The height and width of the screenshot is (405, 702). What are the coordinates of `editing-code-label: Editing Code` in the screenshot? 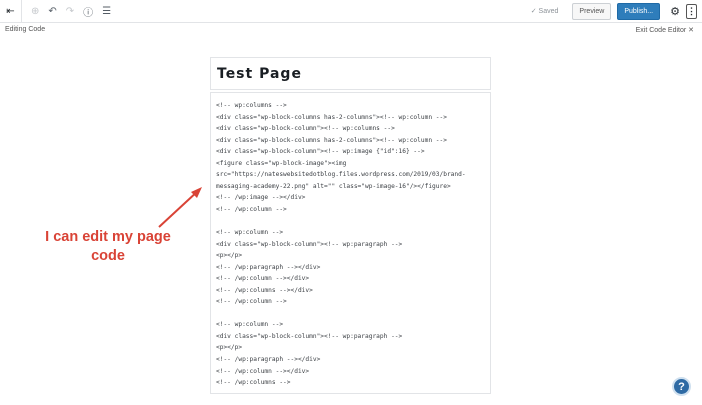 It's located at (25, 29).